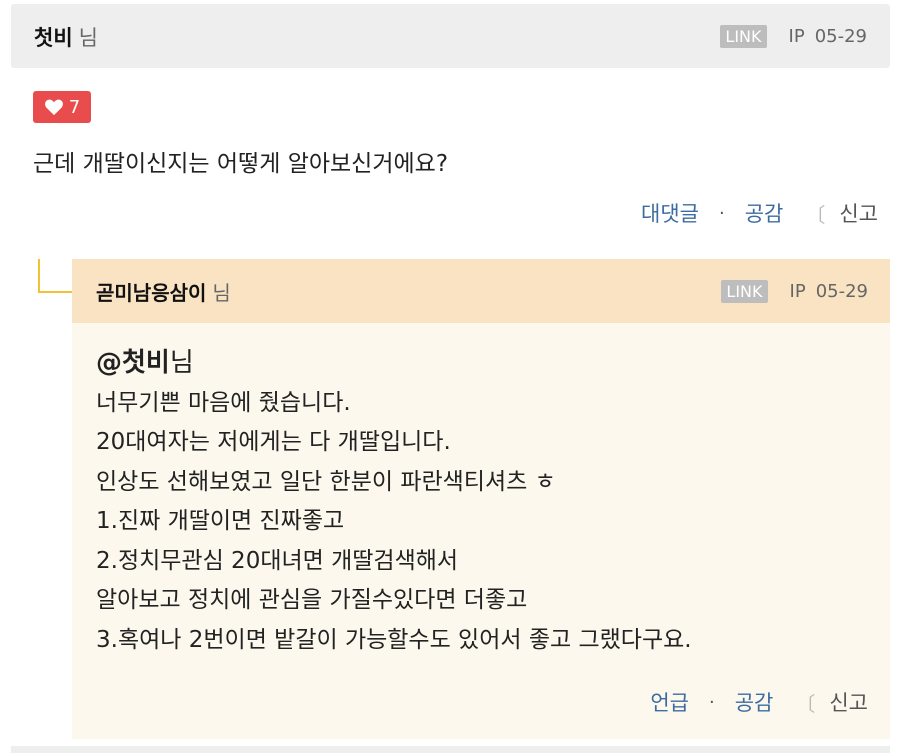  I want to click on mention: @첫비님, so click(394, 364).